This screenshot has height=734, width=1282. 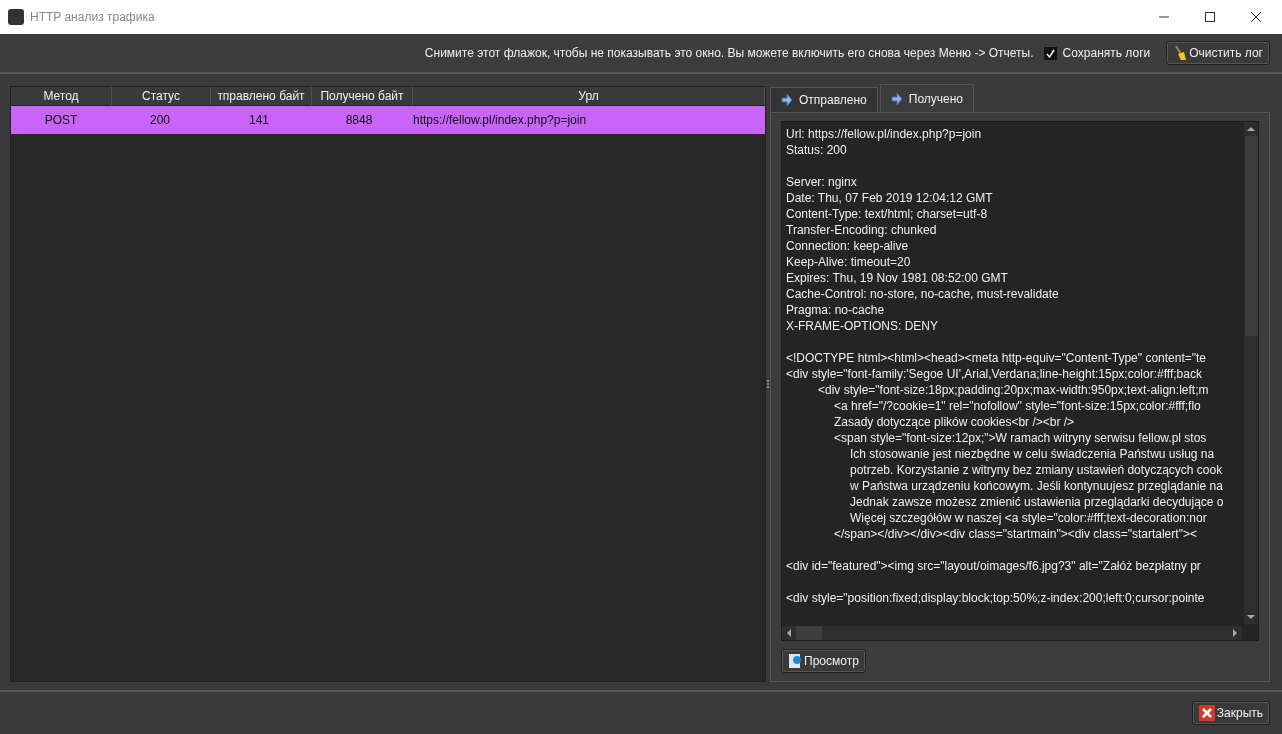 What do you see at coordinates (259, 120) in the screenshot?
I see `table-cell-text: 141` at bounding box center [259, 120].